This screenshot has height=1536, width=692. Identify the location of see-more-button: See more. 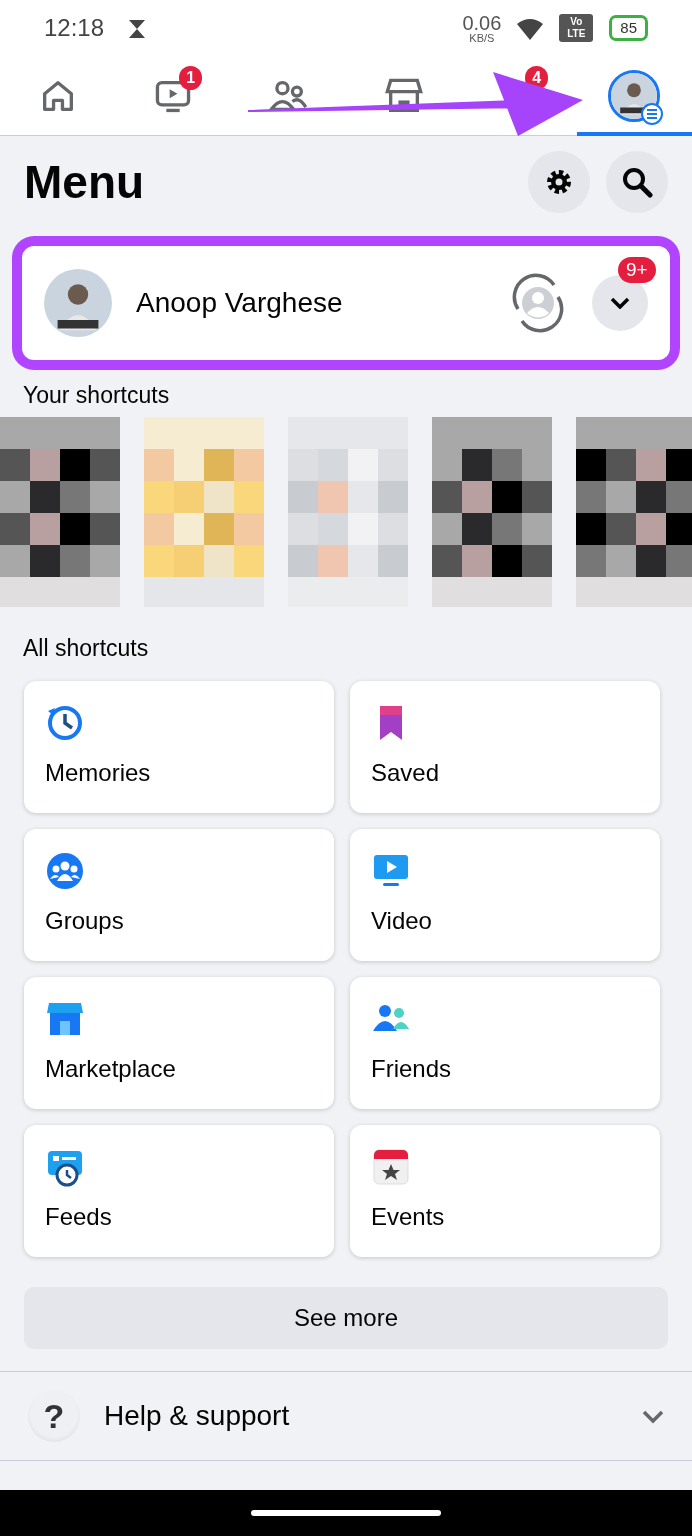
(346, 1318).